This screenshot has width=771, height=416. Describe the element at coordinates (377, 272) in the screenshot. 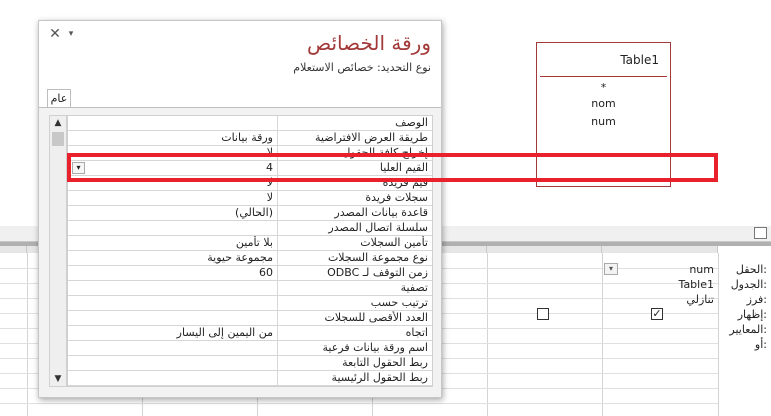

I see `property-label: زمن التوقف لـ ODBC` at that location.